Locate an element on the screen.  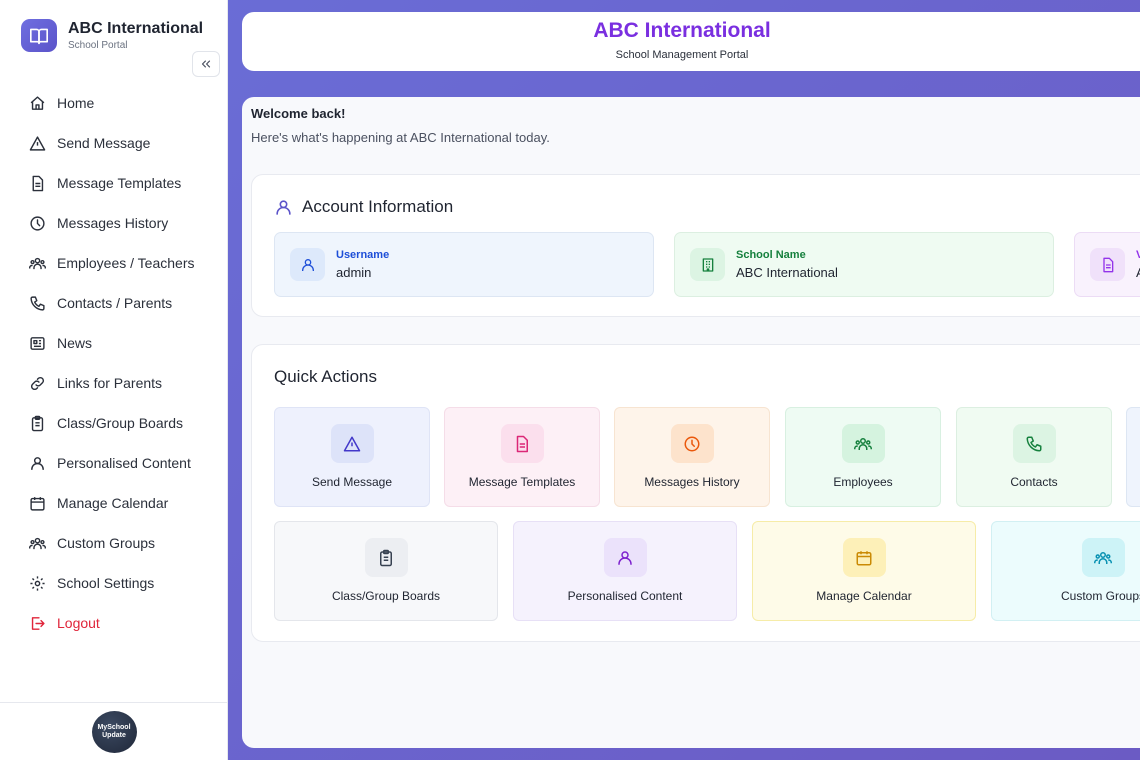
sidebar-item-contacts: Contacts / Parents is located at coordinates (114, 303).